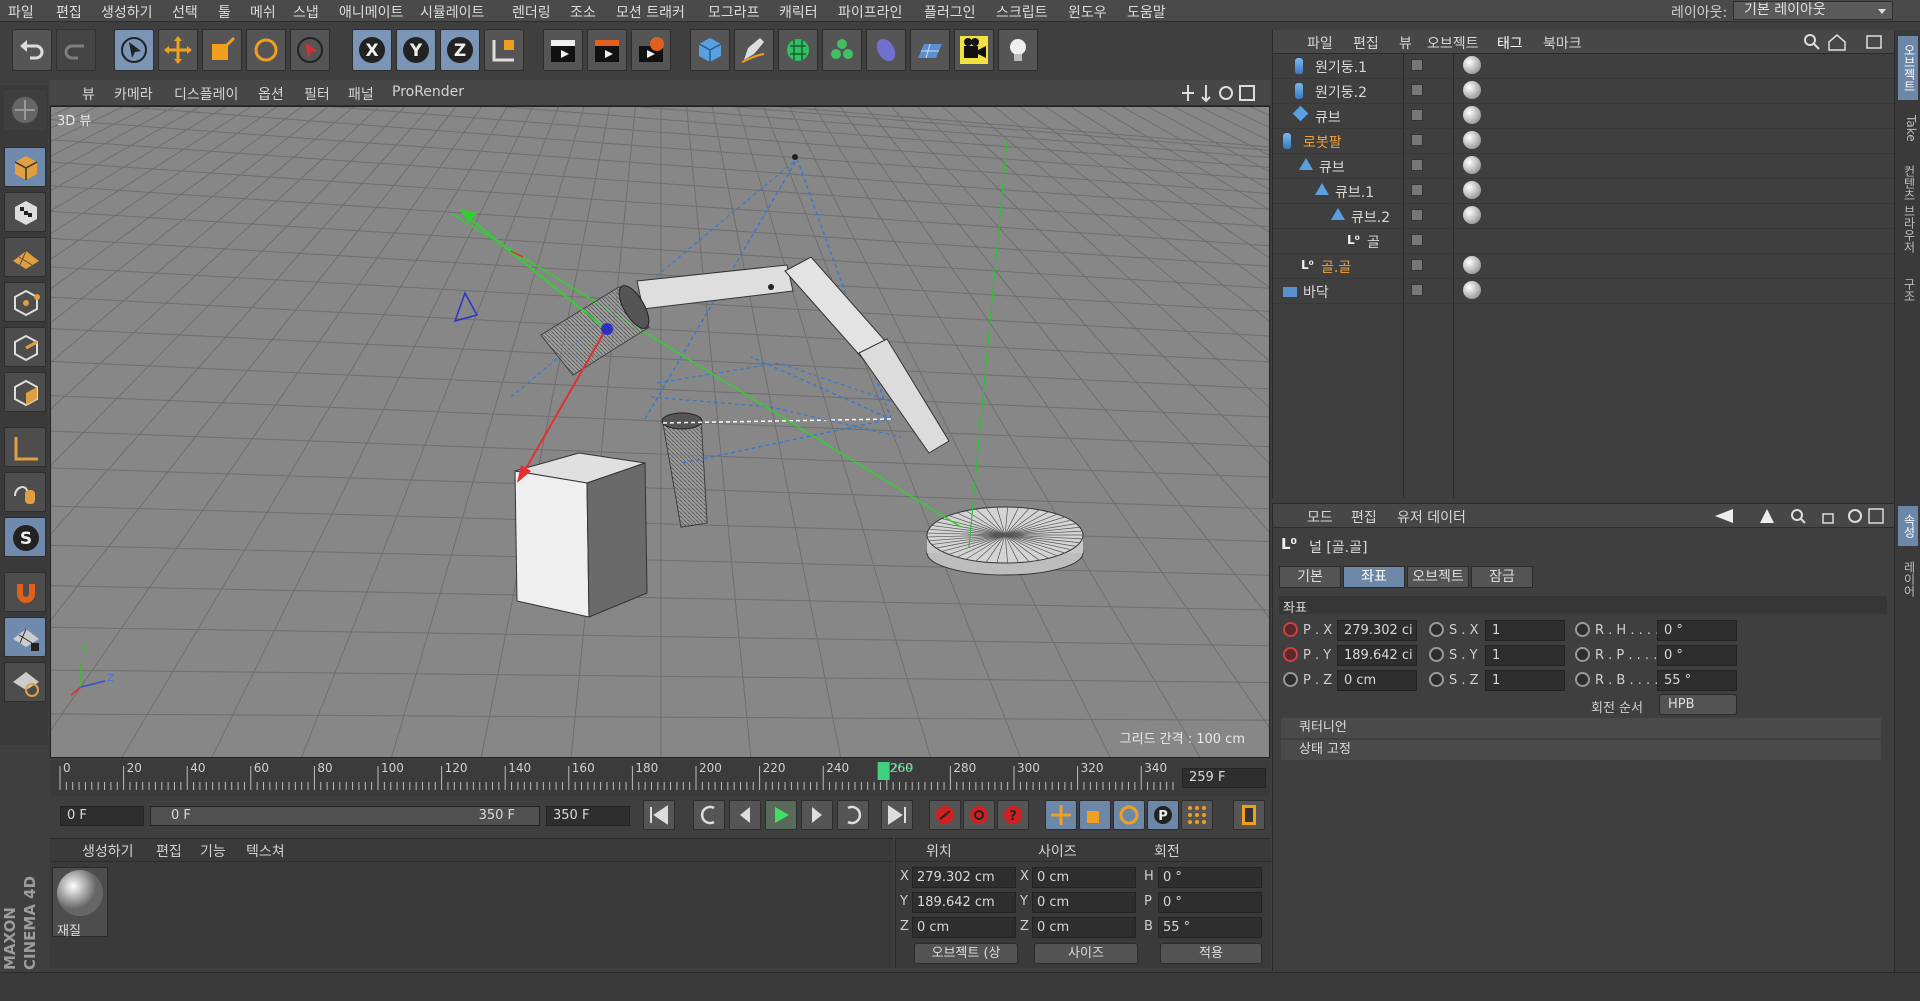 The height and width of the screenshot is (1001, 1920). I want to click on attr-menu-edit: 편집, so click(1364, 517).